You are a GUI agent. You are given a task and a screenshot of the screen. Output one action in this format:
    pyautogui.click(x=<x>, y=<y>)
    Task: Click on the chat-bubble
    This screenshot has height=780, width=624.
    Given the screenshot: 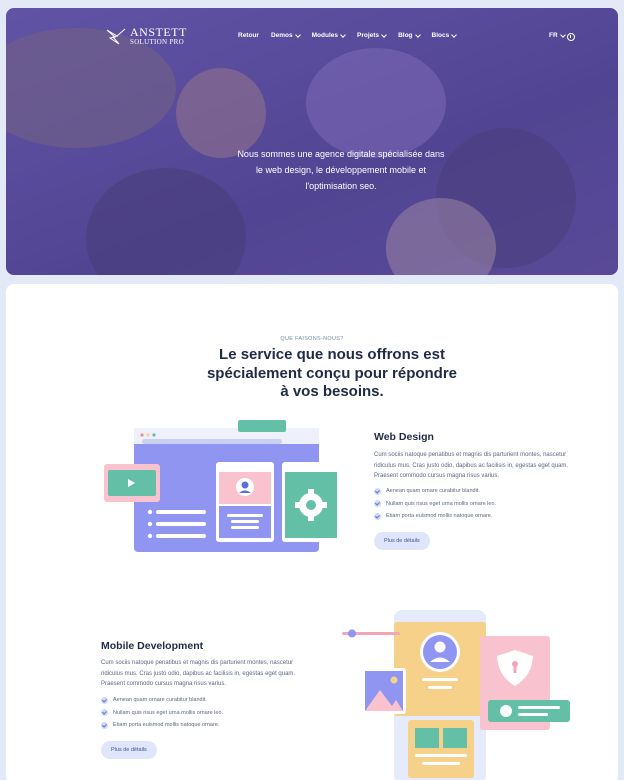 What is the action you would take?
    pyautogui.click(x=262, y=426)
    